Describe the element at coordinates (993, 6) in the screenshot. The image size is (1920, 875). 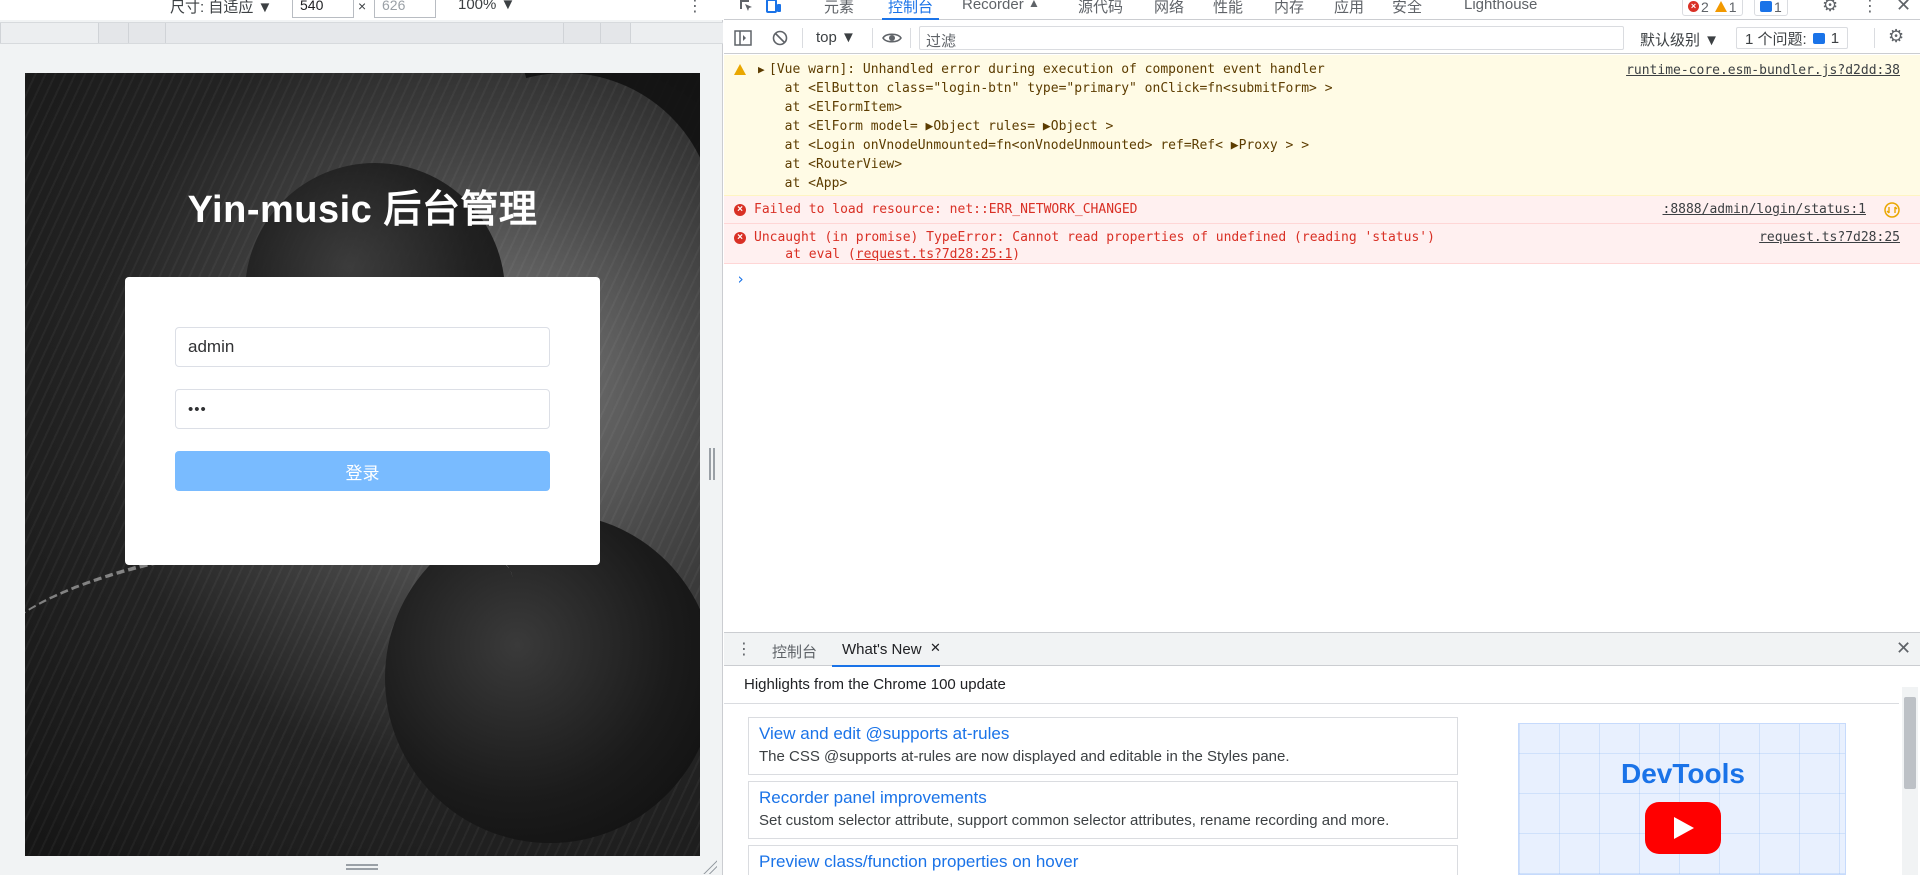
I see `tab-recorder: Recorder` at that location.